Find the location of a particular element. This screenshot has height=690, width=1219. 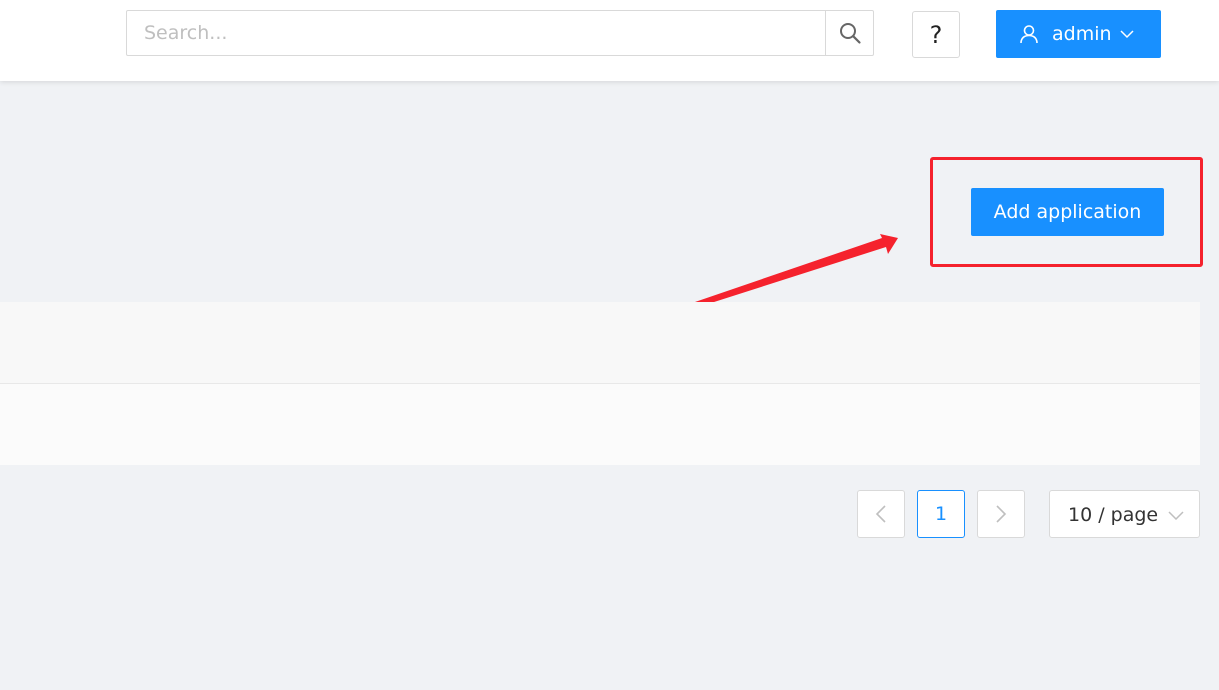

chevron-down-icon is located at coordinates (1176, 515).